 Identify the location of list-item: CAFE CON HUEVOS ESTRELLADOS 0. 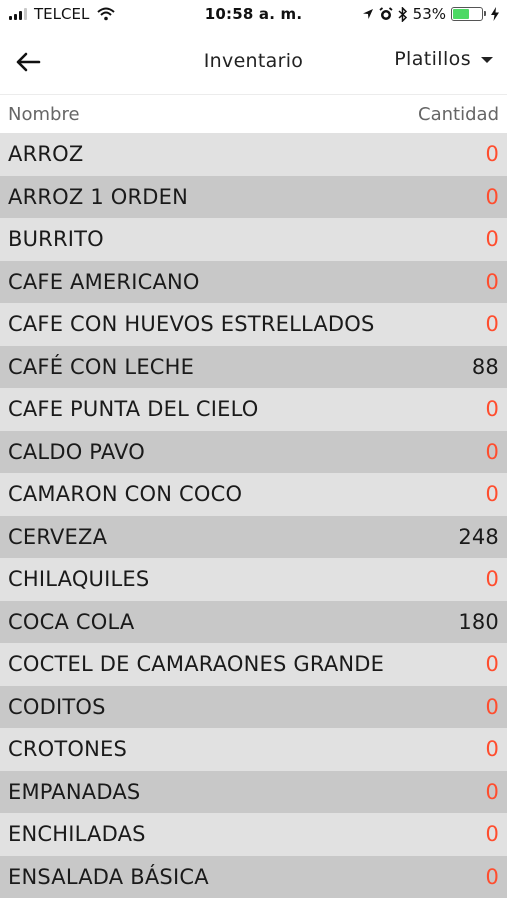
(253, 324).